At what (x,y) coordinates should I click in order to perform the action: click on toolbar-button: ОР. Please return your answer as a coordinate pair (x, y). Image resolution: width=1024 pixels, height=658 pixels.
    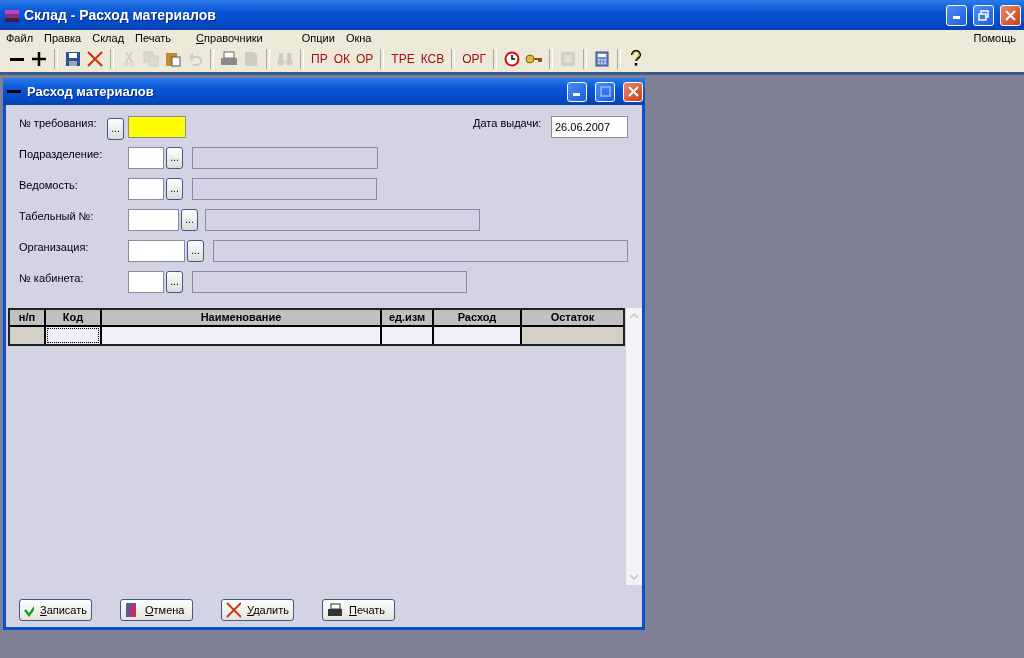
    Looking at the image, I should click on (364, 59).